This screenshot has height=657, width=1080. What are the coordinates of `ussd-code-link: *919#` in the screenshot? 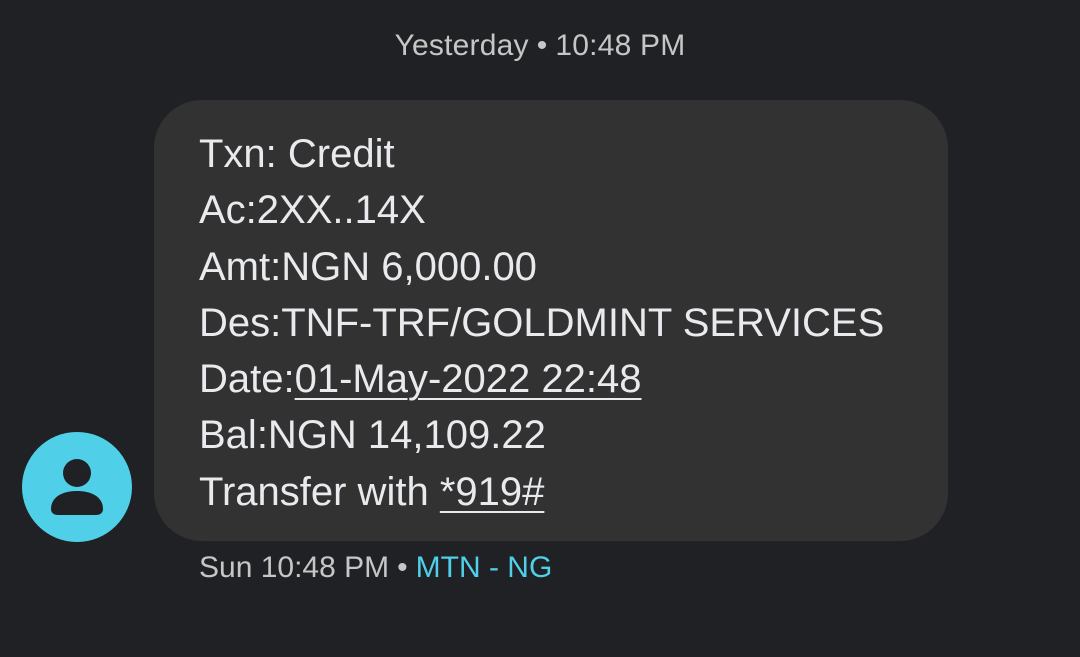 It's located at (492, 492).